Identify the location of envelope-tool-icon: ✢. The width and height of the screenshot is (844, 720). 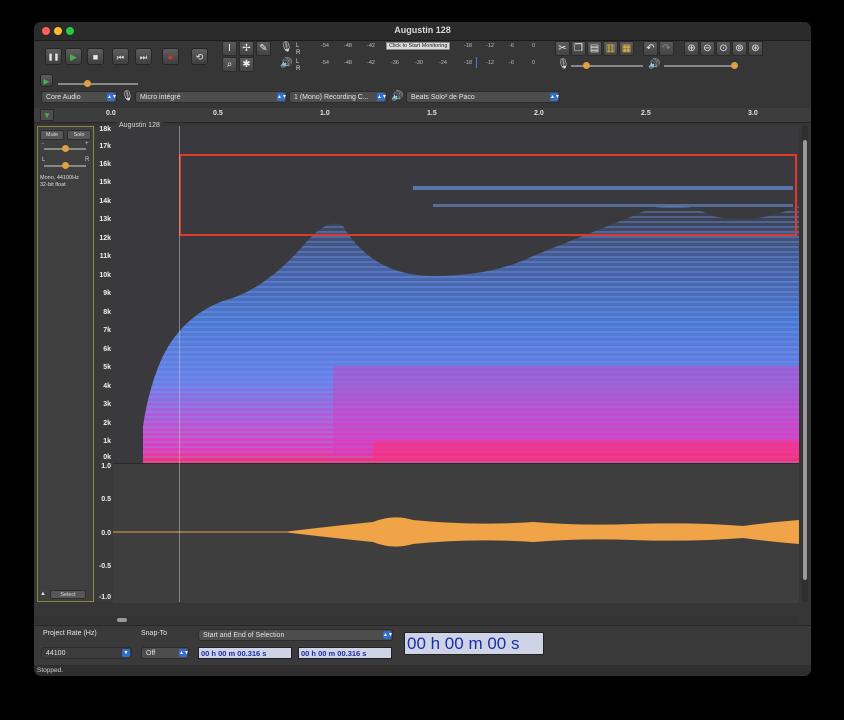
(246, 48).